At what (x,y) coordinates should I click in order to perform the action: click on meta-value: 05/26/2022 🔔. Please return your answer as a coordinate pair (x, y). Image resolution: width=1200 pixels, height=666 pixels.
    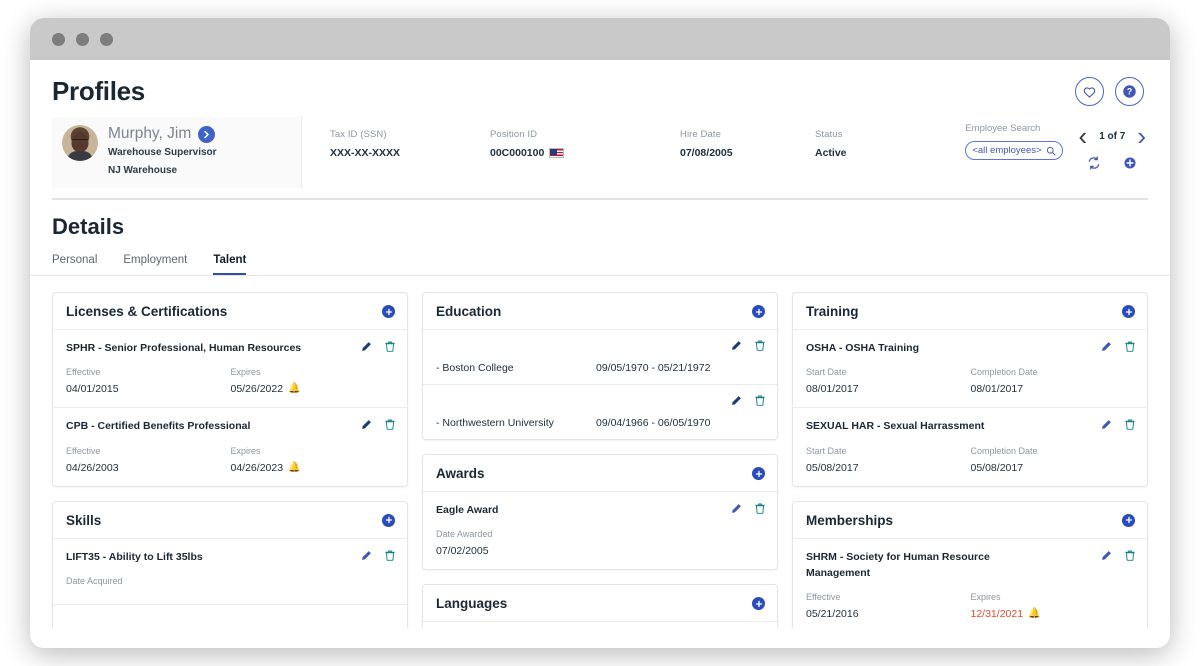
    Looking at the image, I should click on (313, 389).